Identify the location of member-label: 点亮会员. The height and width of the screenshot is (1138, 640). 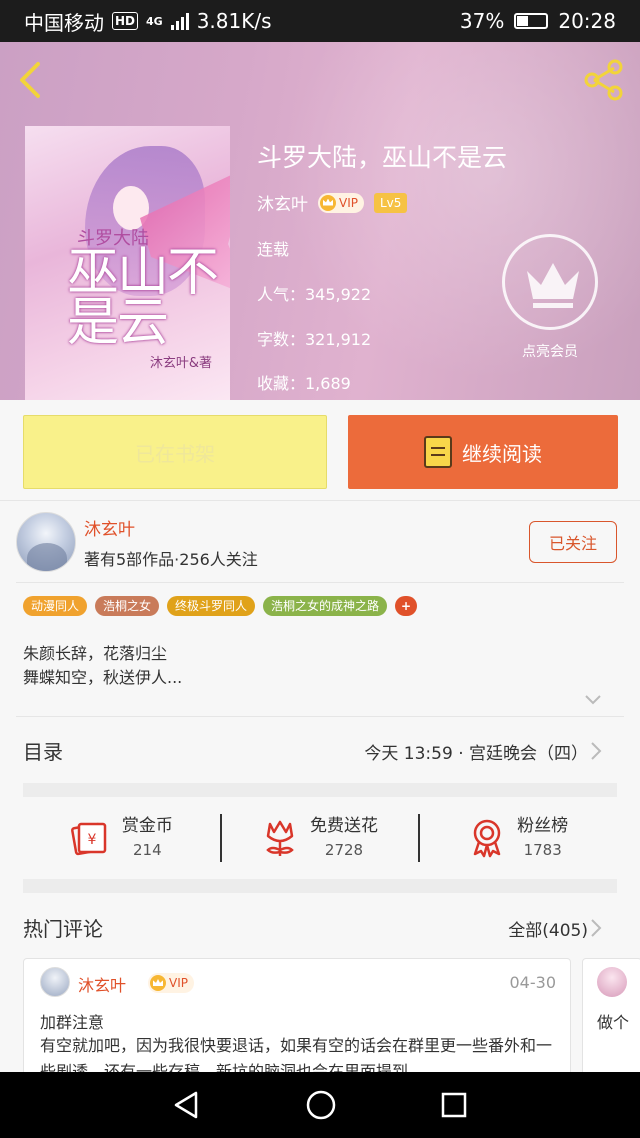
(550, 351).